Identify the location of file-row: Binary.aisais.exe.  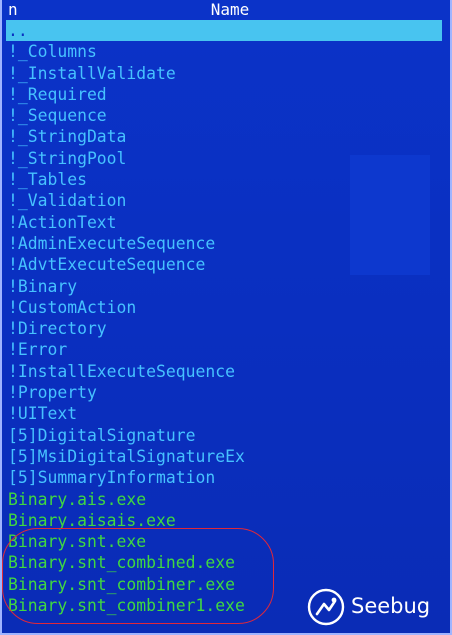
(228, 520).